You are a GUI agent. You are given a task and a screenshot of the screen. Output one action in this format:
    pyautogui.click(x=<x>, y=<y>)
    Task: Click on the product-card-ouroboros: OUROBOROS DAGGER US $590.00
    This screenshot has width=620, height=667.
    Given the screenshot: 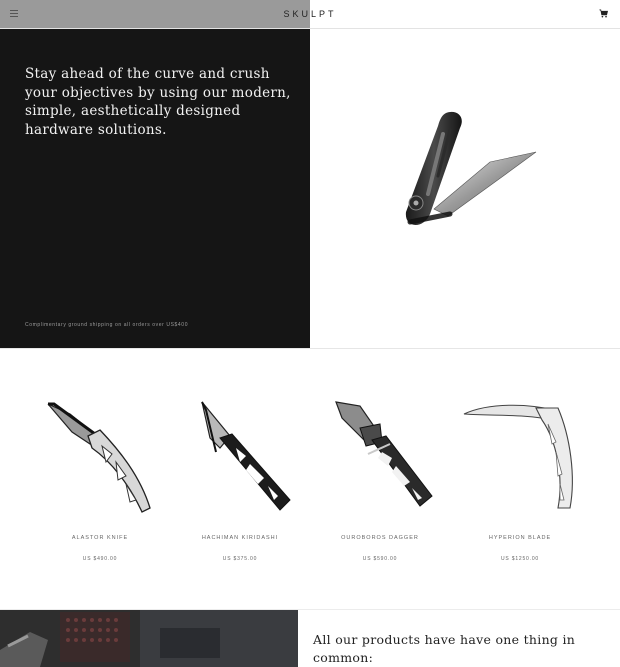 What is the action you would take?
    pyautogui.click(x=380, y=483)
    